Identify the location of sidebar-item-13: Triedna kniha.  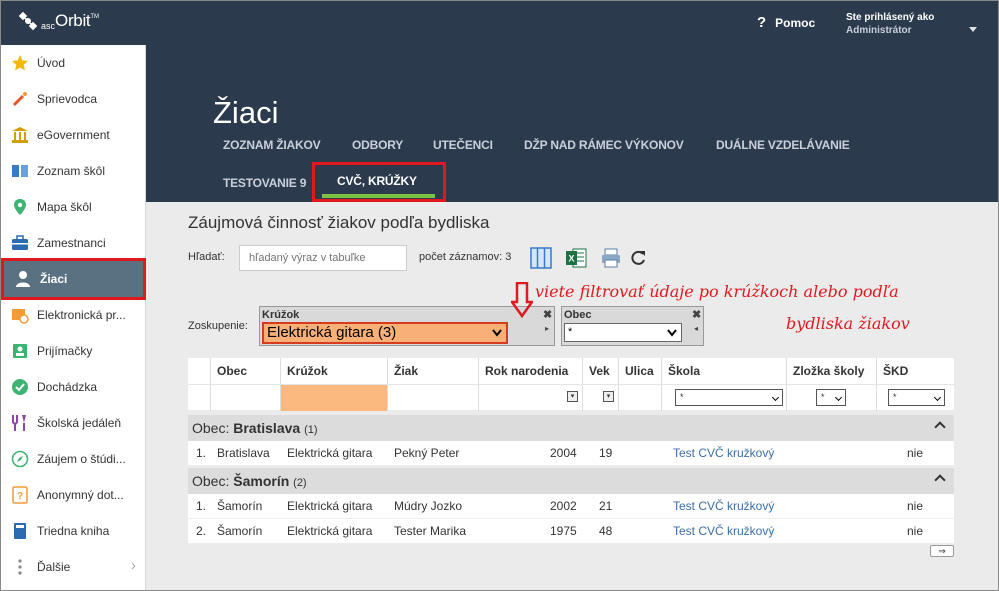
(73, 531).